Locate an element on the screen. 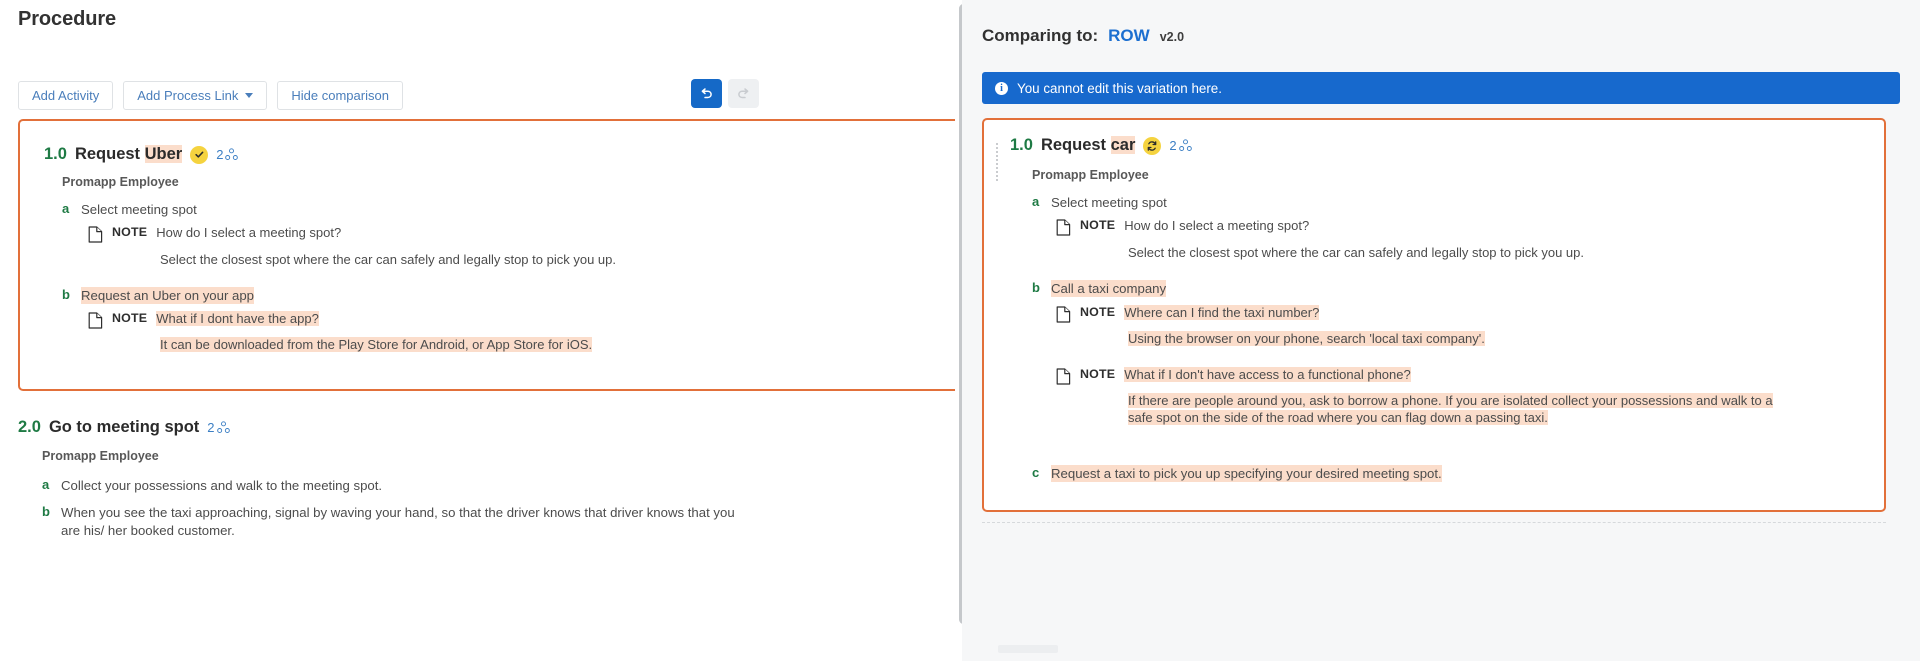  add-process-link-label: Add Process Link is located at coordinates (188, 95).